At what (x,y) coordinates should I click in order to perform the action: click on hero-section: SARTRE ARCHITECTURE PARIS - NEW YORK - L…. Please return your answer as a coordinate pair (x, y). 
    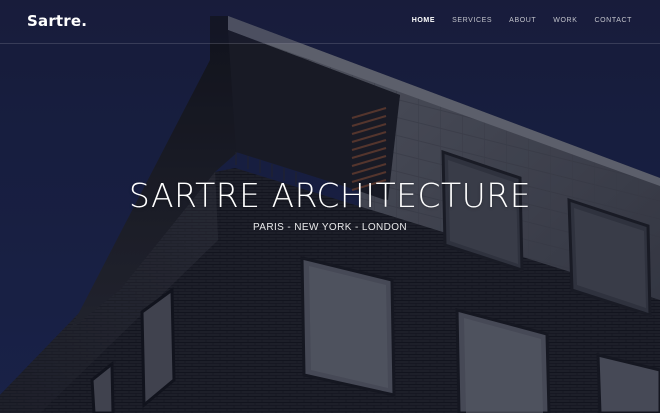
    Looking at the image, I should click on (330, 204).